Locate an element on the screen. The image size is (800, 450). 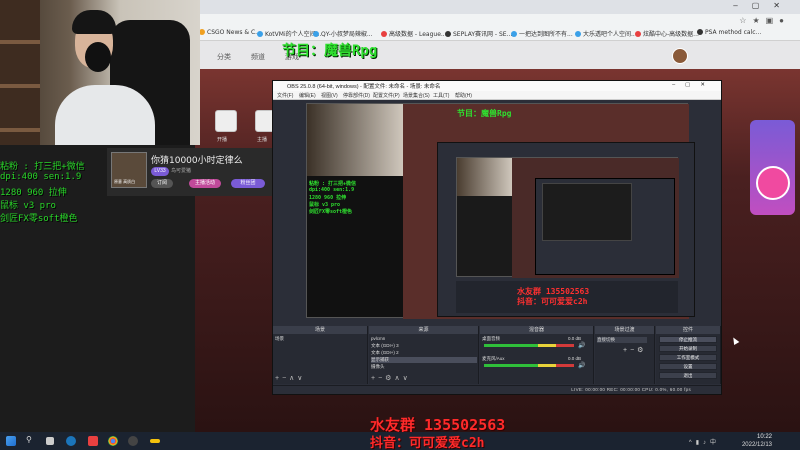
info-line: dpi:400 sen:1.9 is located at coordinates (41, 177).